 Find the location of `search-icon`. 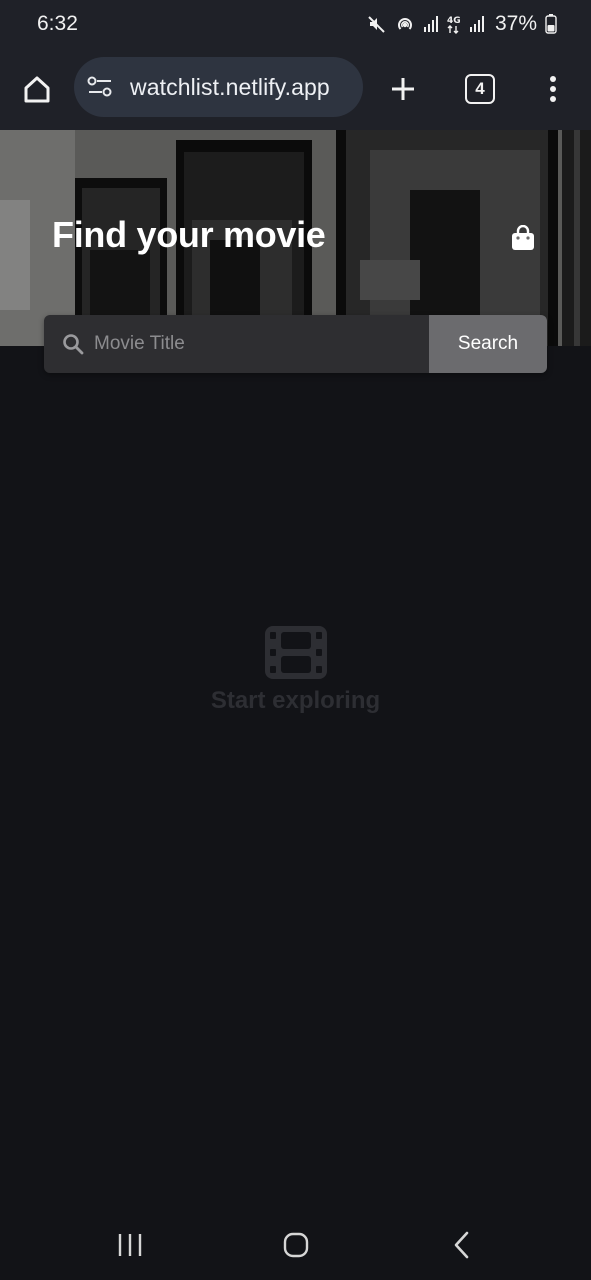

search-icon is located at coordinates (73, 344).